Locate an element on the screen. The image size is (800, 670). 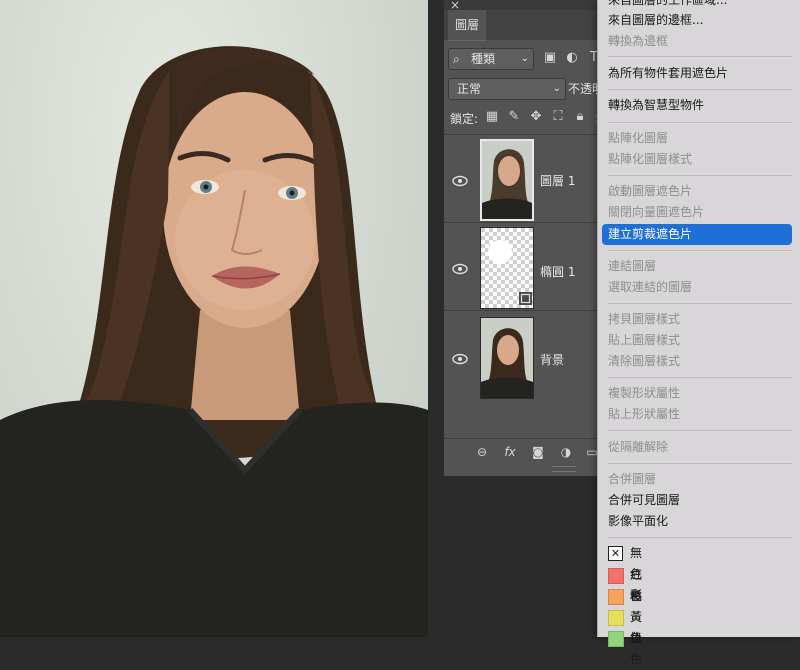
menu-item-merge-layers: 合併圖層 is located at coordinates (632, 479).